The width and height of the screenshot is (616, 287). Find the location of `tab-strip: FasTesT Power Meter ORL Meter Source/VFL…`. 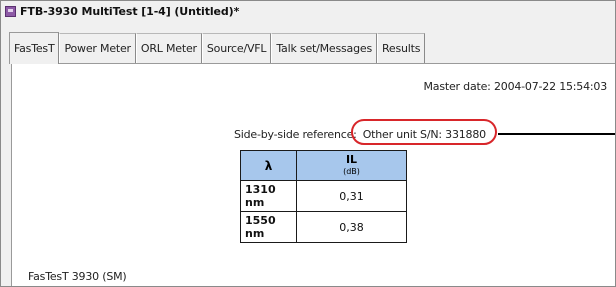

tab-strip: FasTesT Power Meter ORL Meter Source/VFL… is located at coordinates (217, 47).